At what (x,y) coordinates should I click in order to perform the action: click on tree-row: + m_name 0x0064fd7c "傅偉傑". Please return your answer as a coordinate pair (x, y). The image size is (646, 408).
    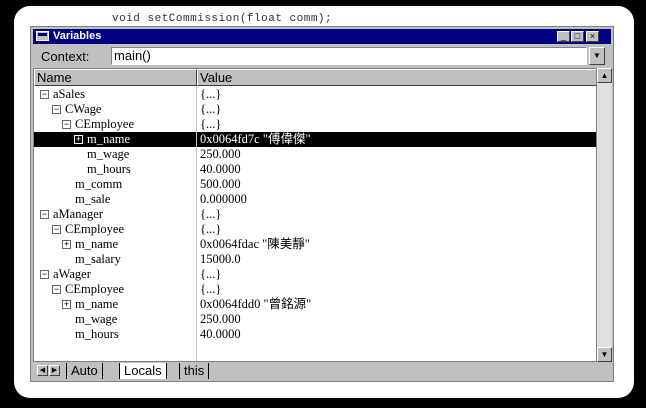
    Looking at the image, I should click on (315, 139).